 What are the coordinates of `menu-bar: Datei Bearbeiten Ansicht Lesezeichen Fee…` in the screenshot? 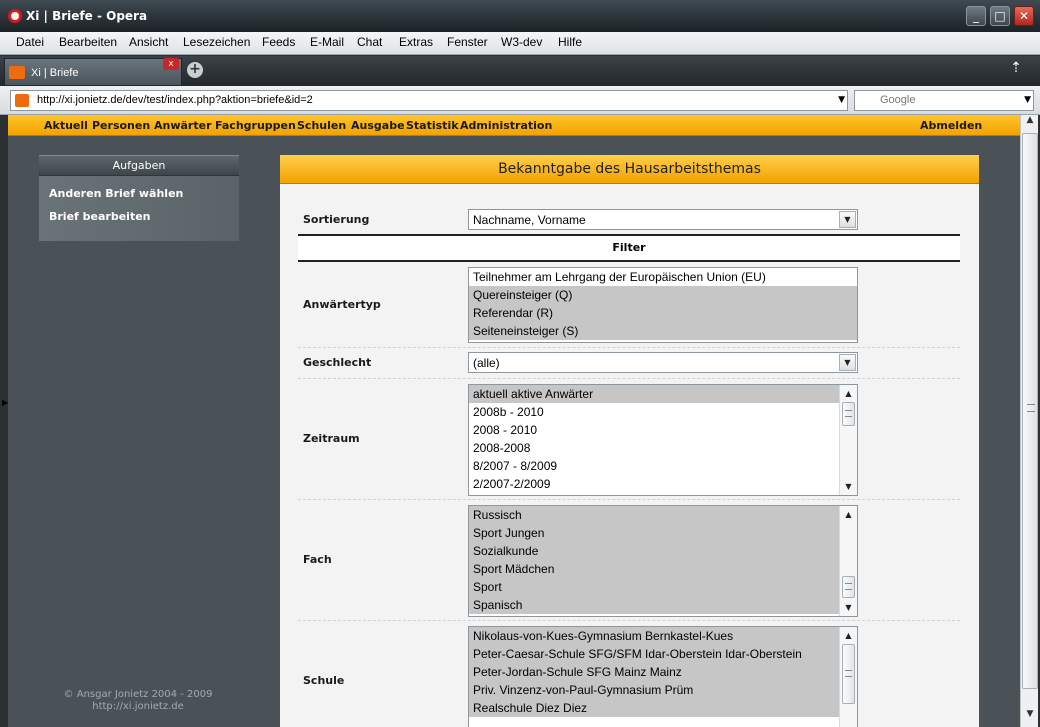 It's located at (520, 43).